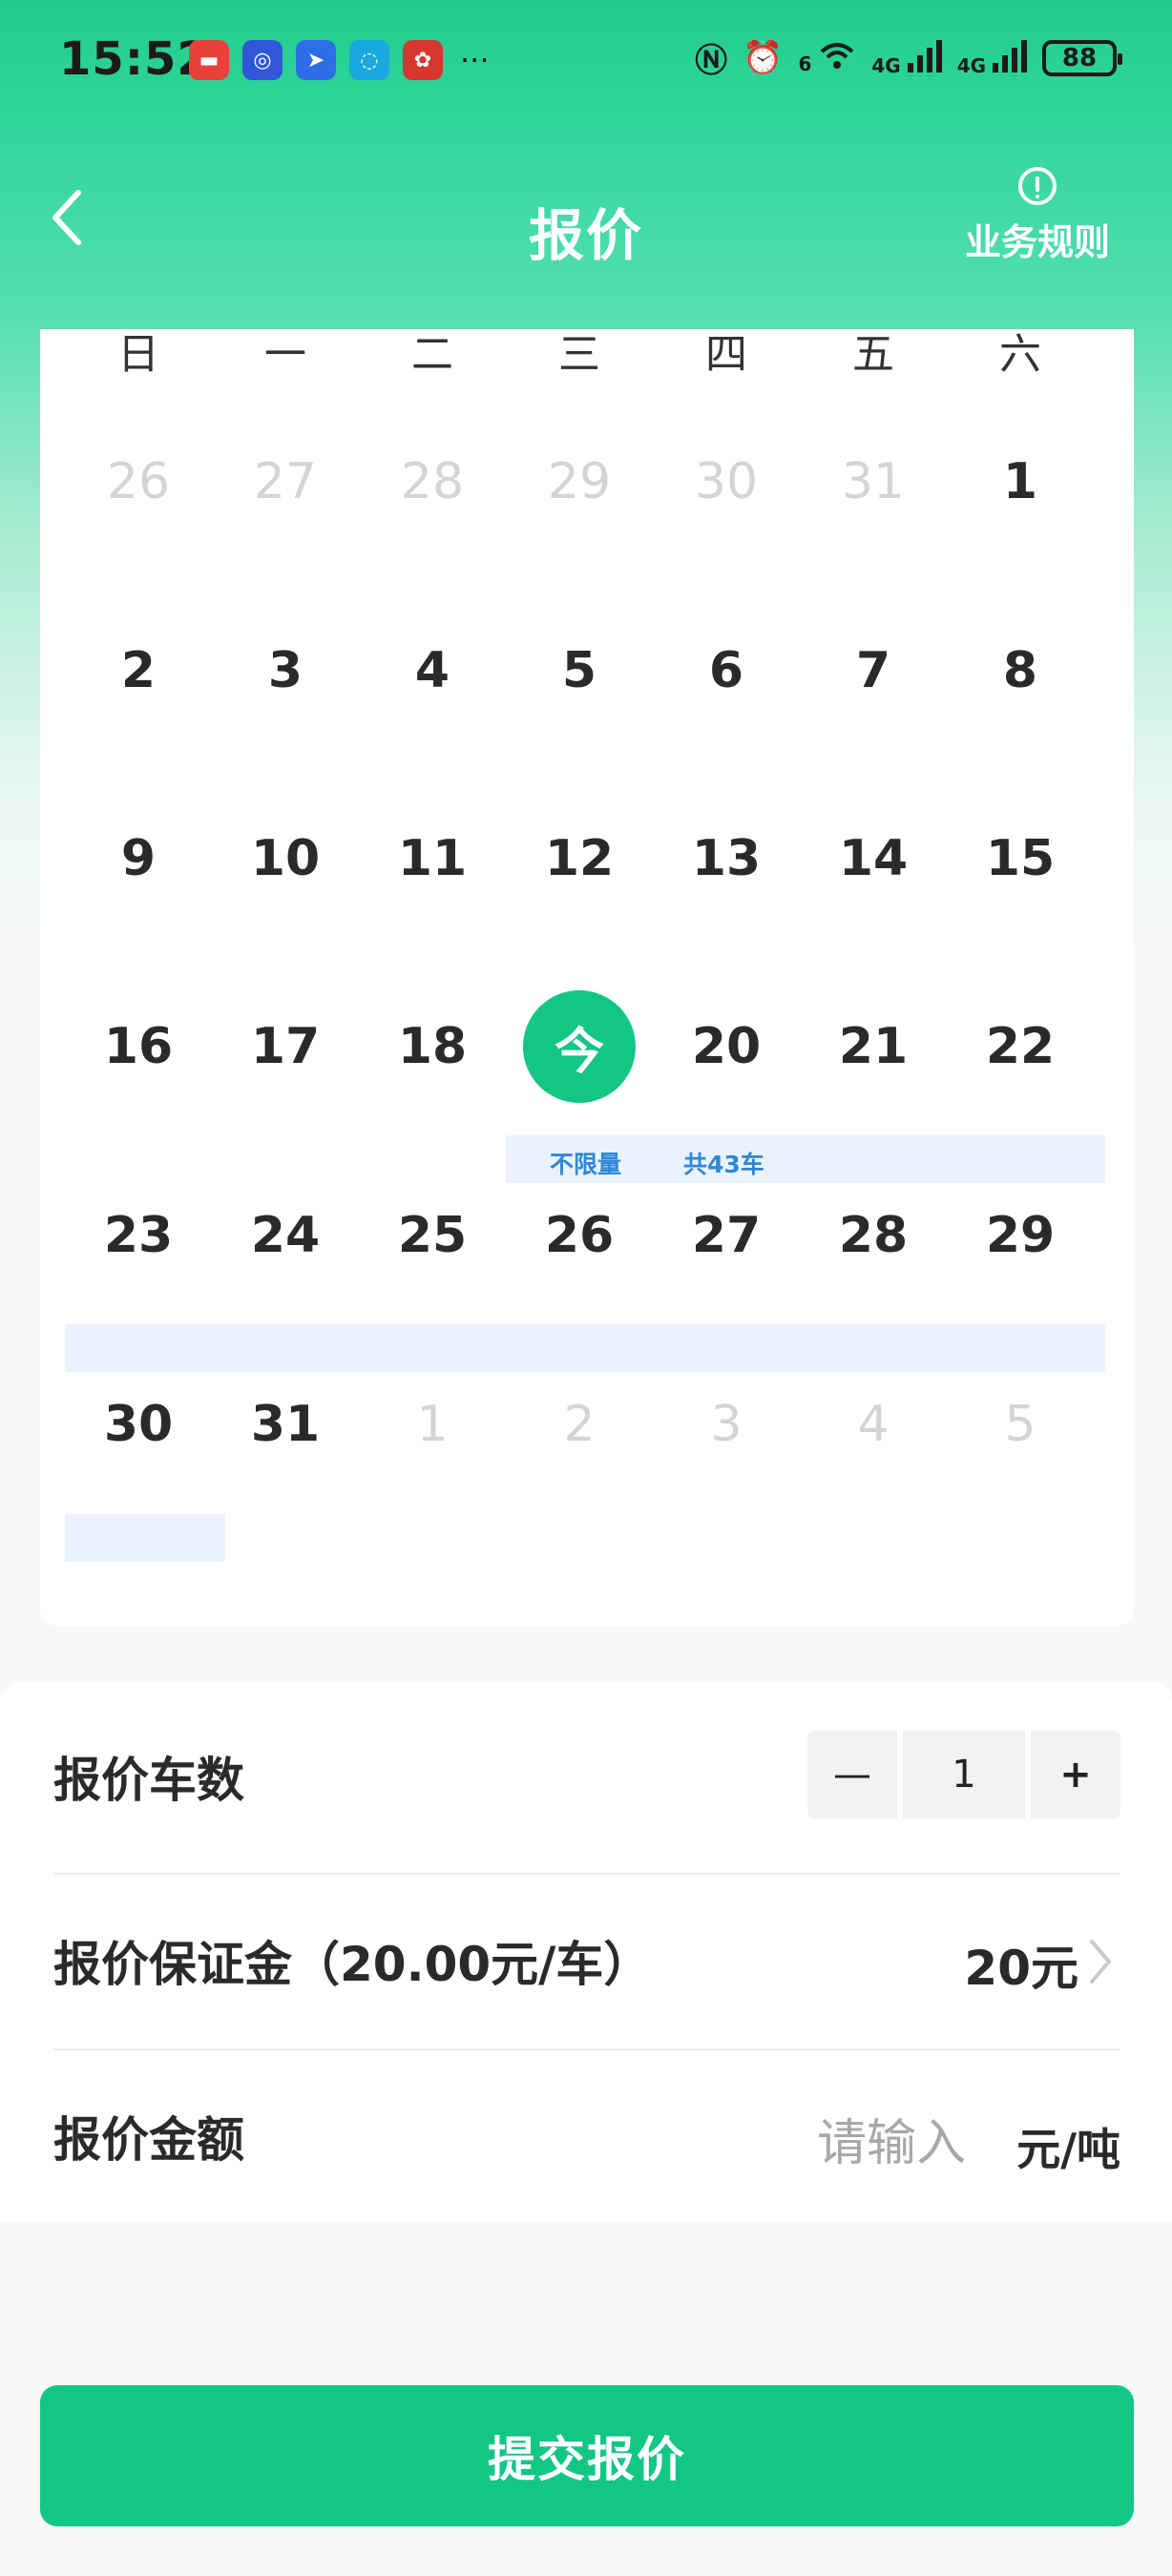  I want to click on calendar-day-other-month: 2, so click(579, 1424).